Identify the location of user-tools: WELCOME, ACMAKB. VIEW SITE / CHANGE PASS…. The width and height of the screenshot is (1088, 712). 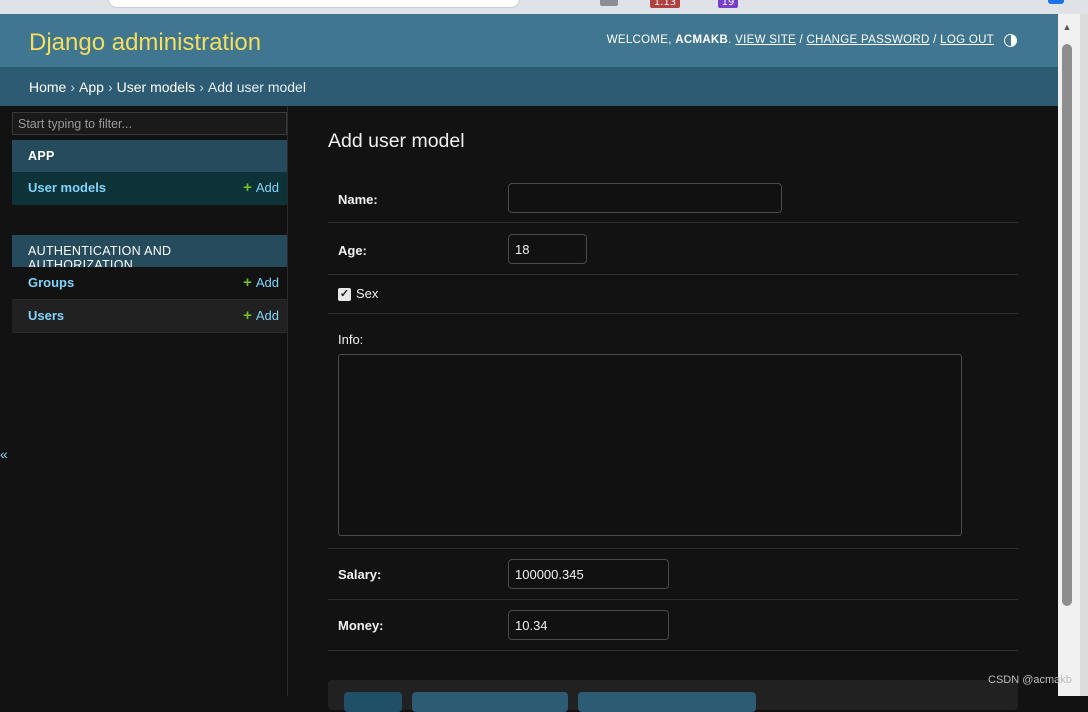
(800, 40).